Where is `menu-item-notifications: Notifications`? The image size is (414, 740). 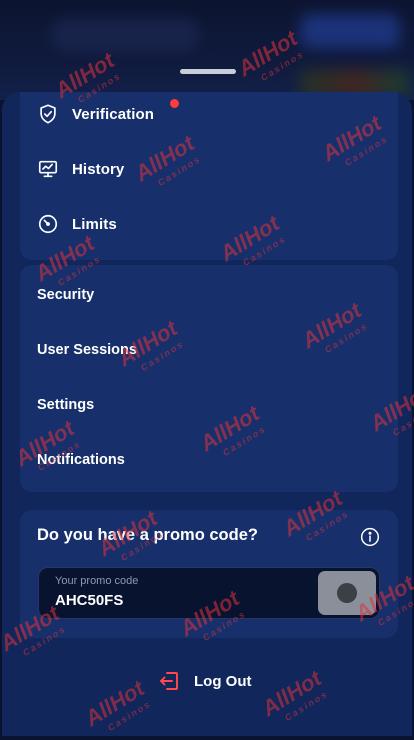
menu-item-notifications: Notifications is located at coordinates (81, 460).